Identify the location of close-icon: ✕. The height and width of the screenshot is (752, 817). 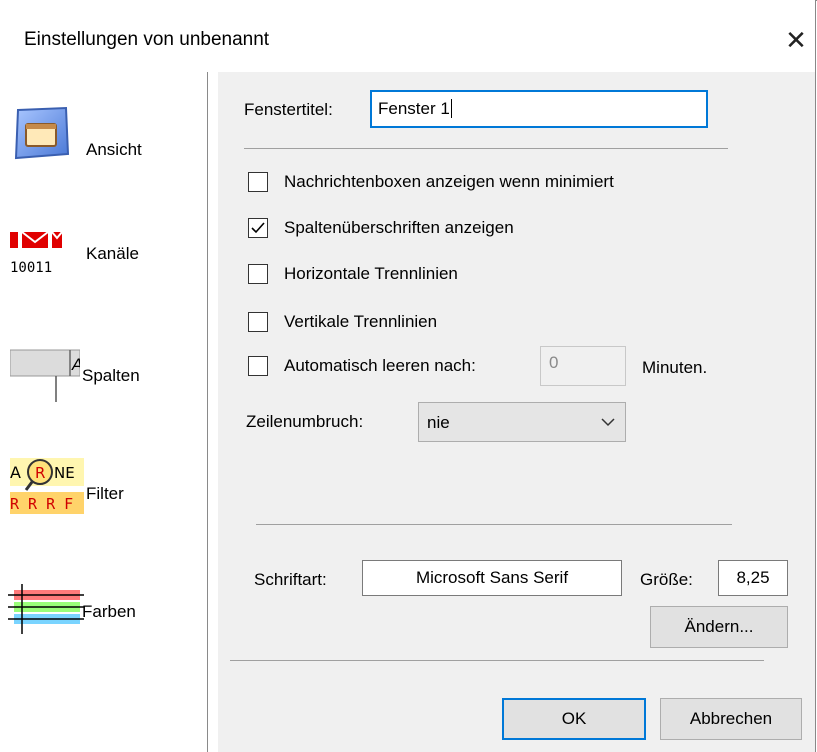
(796, 40).